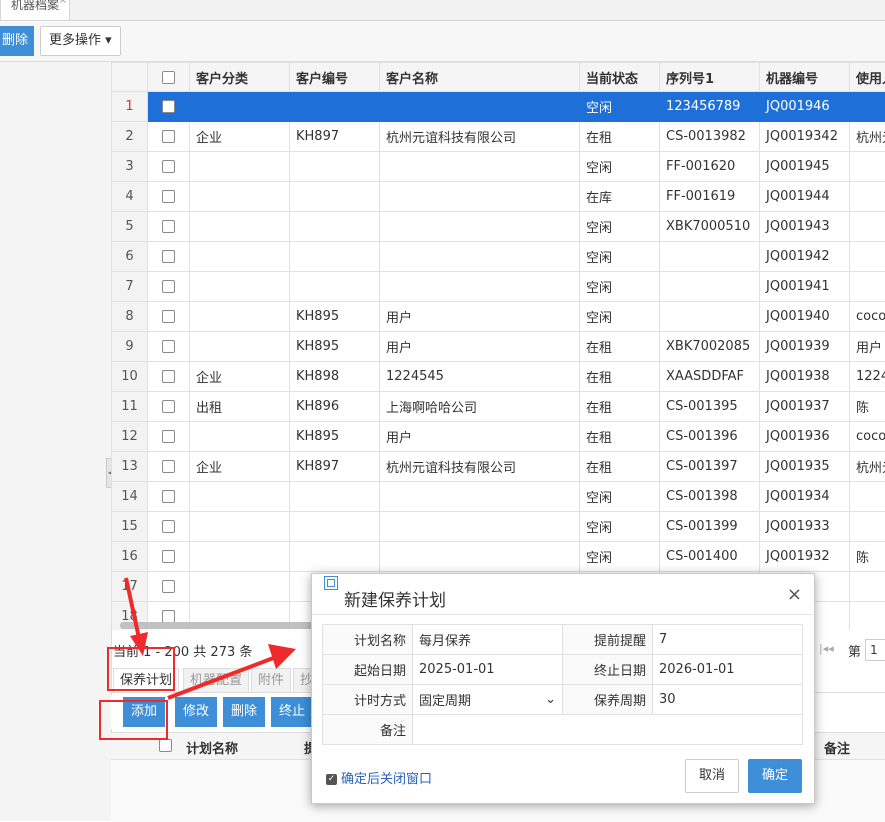 This screenshot has width=885, height=822. I want to click on tab-machine-archive: 机器档案 ×, so click(35, 10).